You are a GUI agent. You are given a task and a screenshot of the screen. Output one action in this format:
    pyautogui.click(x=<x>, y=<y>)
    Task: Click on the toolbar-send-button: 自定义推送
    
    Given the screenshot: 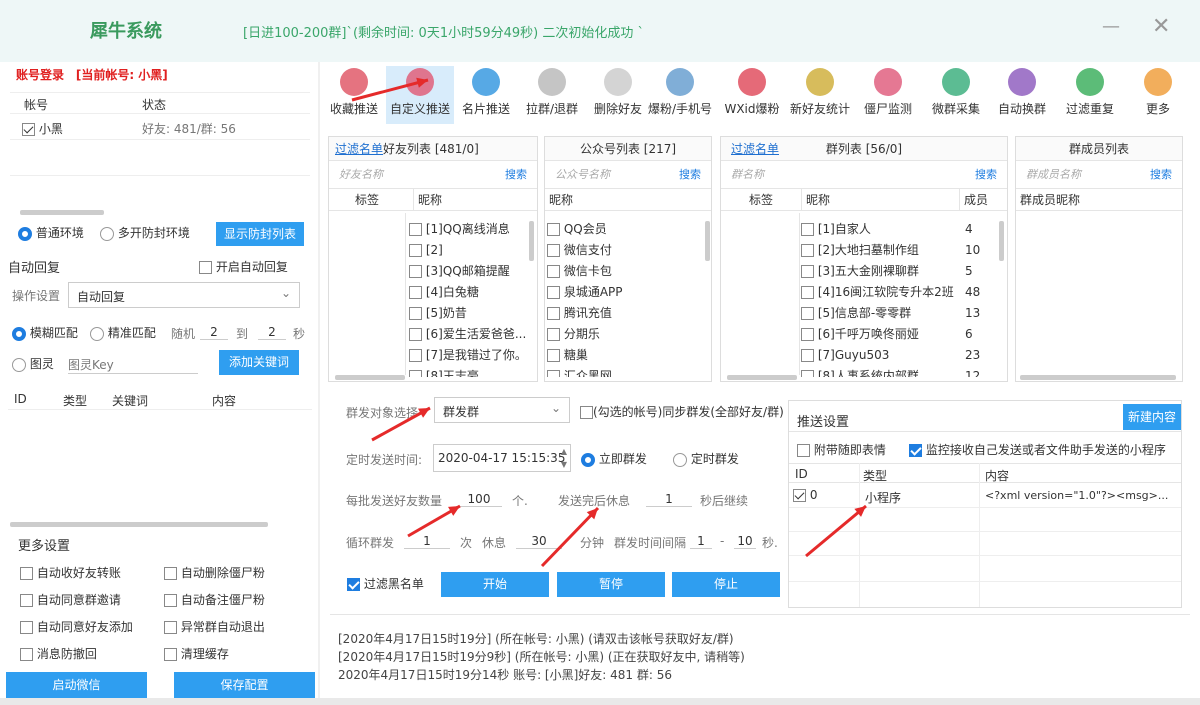 What is the action you would take?
    pyautogui.click(x=420, y=95)
    